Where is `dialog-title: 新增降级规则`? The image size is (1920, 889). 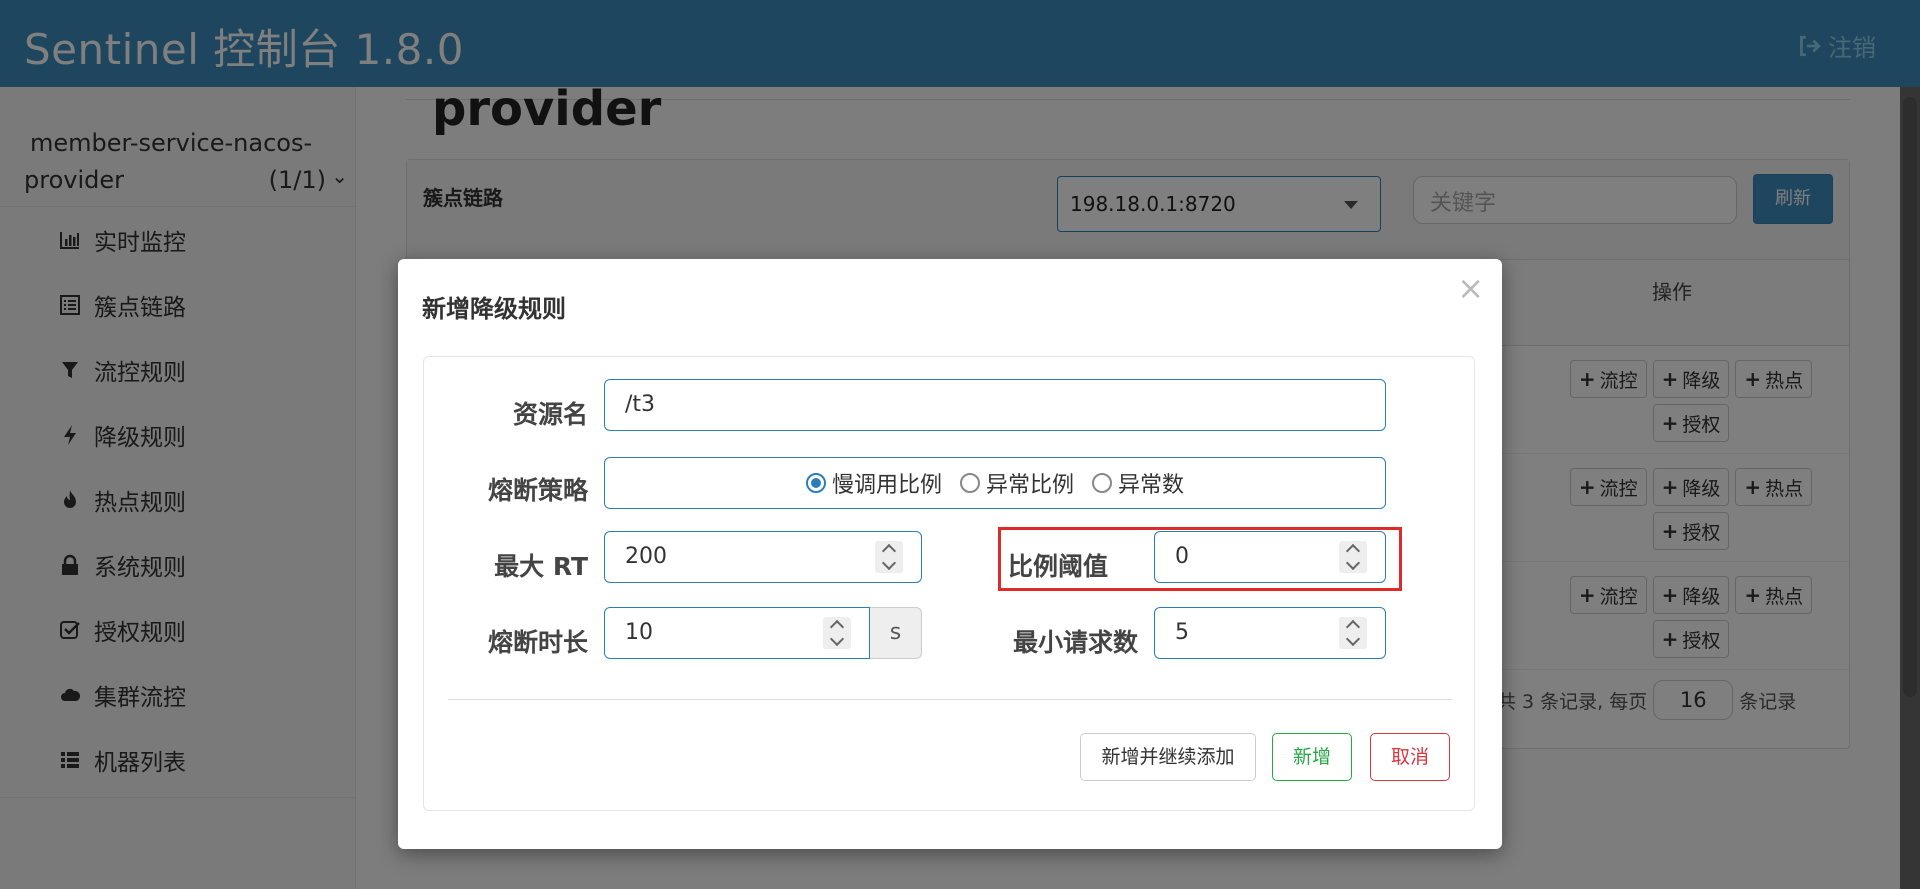 dialog-title: 新增降级规则 is located at coordinates (494, 309).